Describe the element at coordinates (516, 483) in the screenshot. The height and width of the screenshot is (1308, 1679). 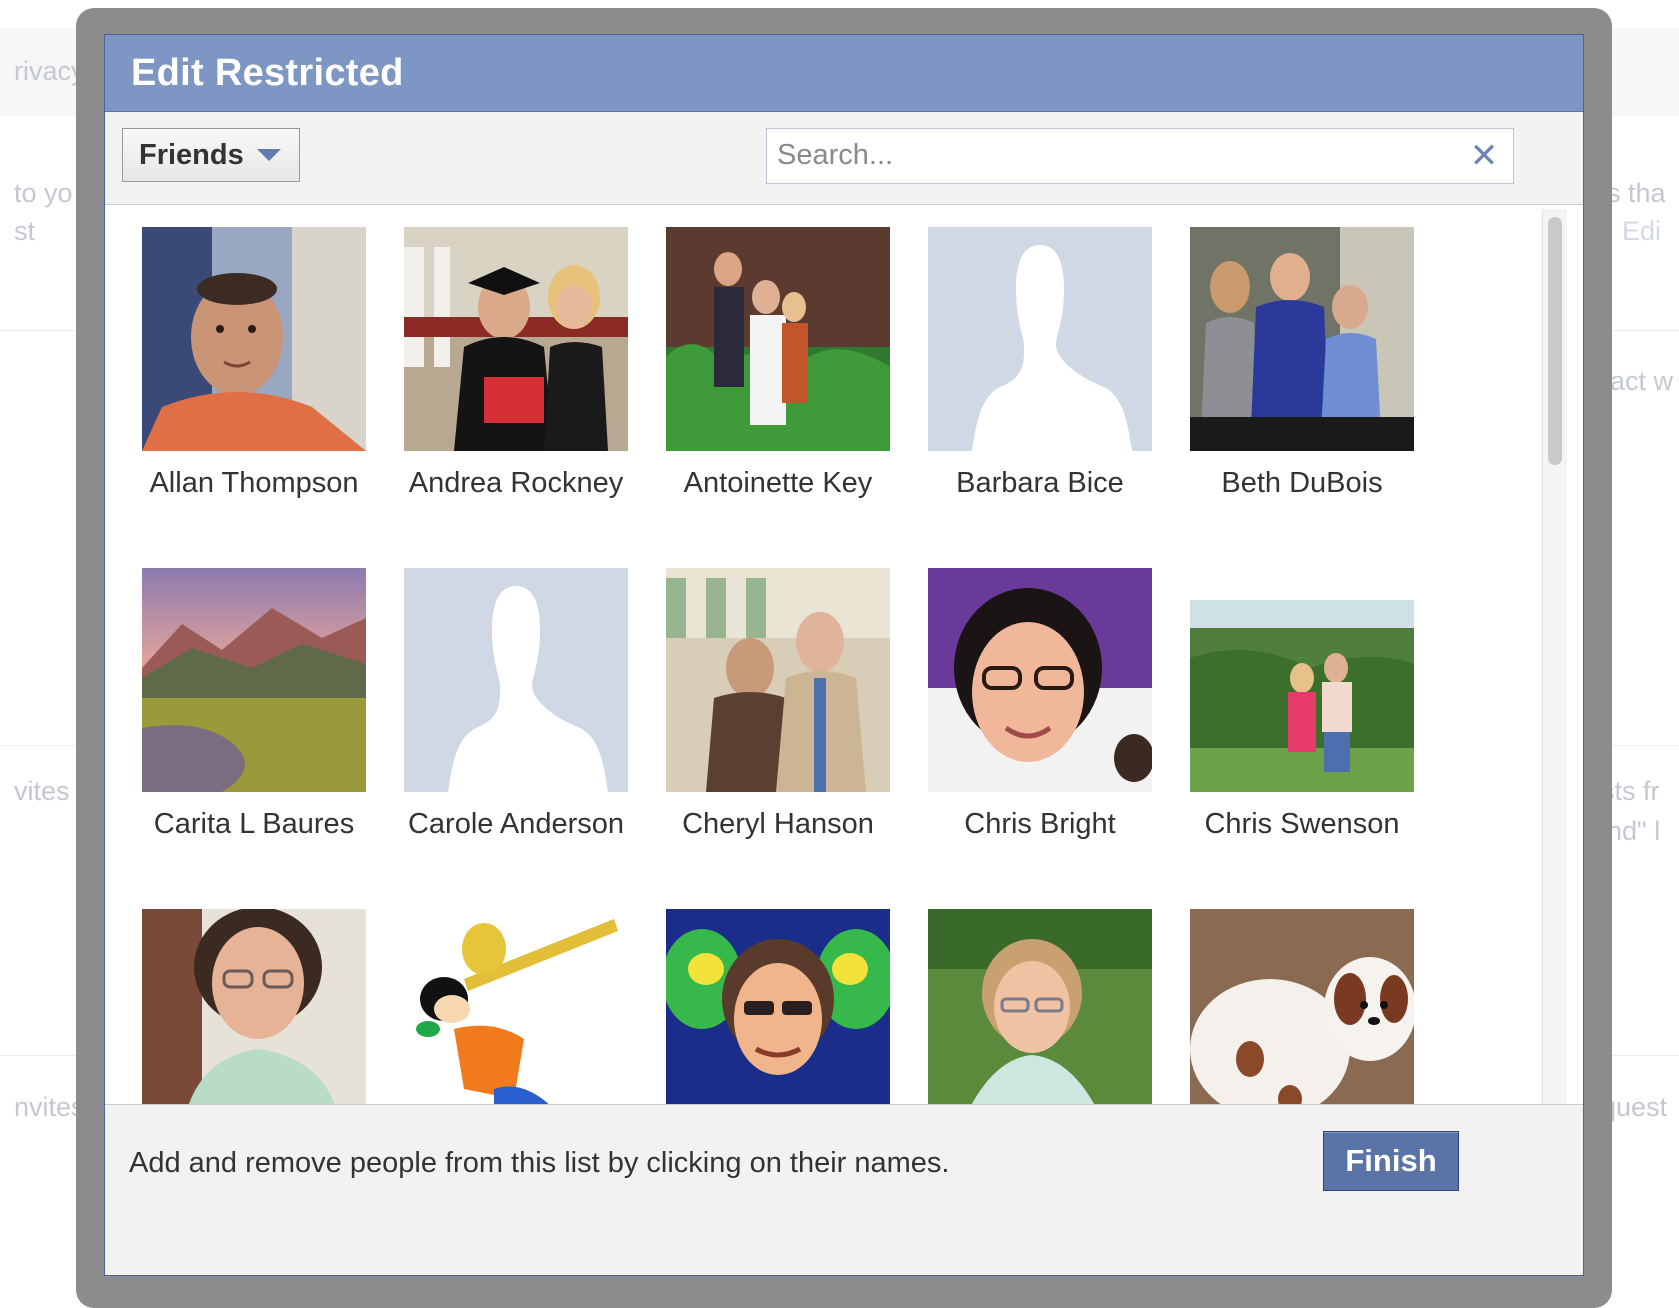
I see `friend-name: Andrea Rockney` at that location.